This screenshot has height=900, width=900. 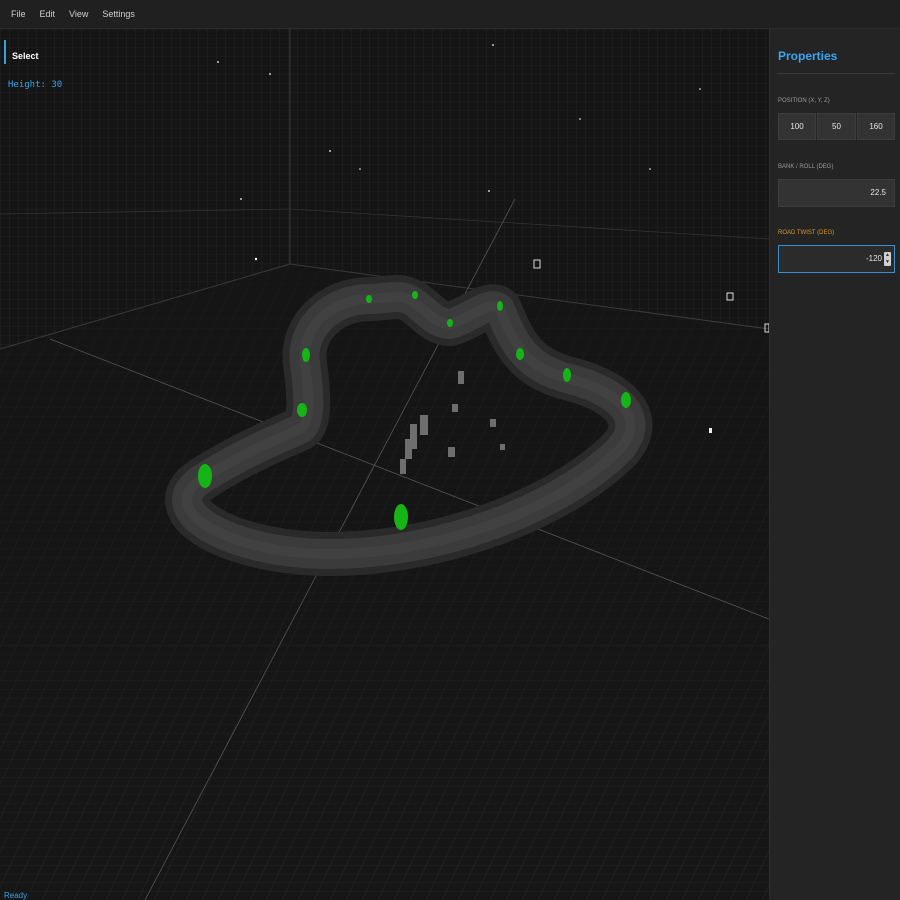 I want to click on menu-edit: Edit, so click(x=48, y=14).